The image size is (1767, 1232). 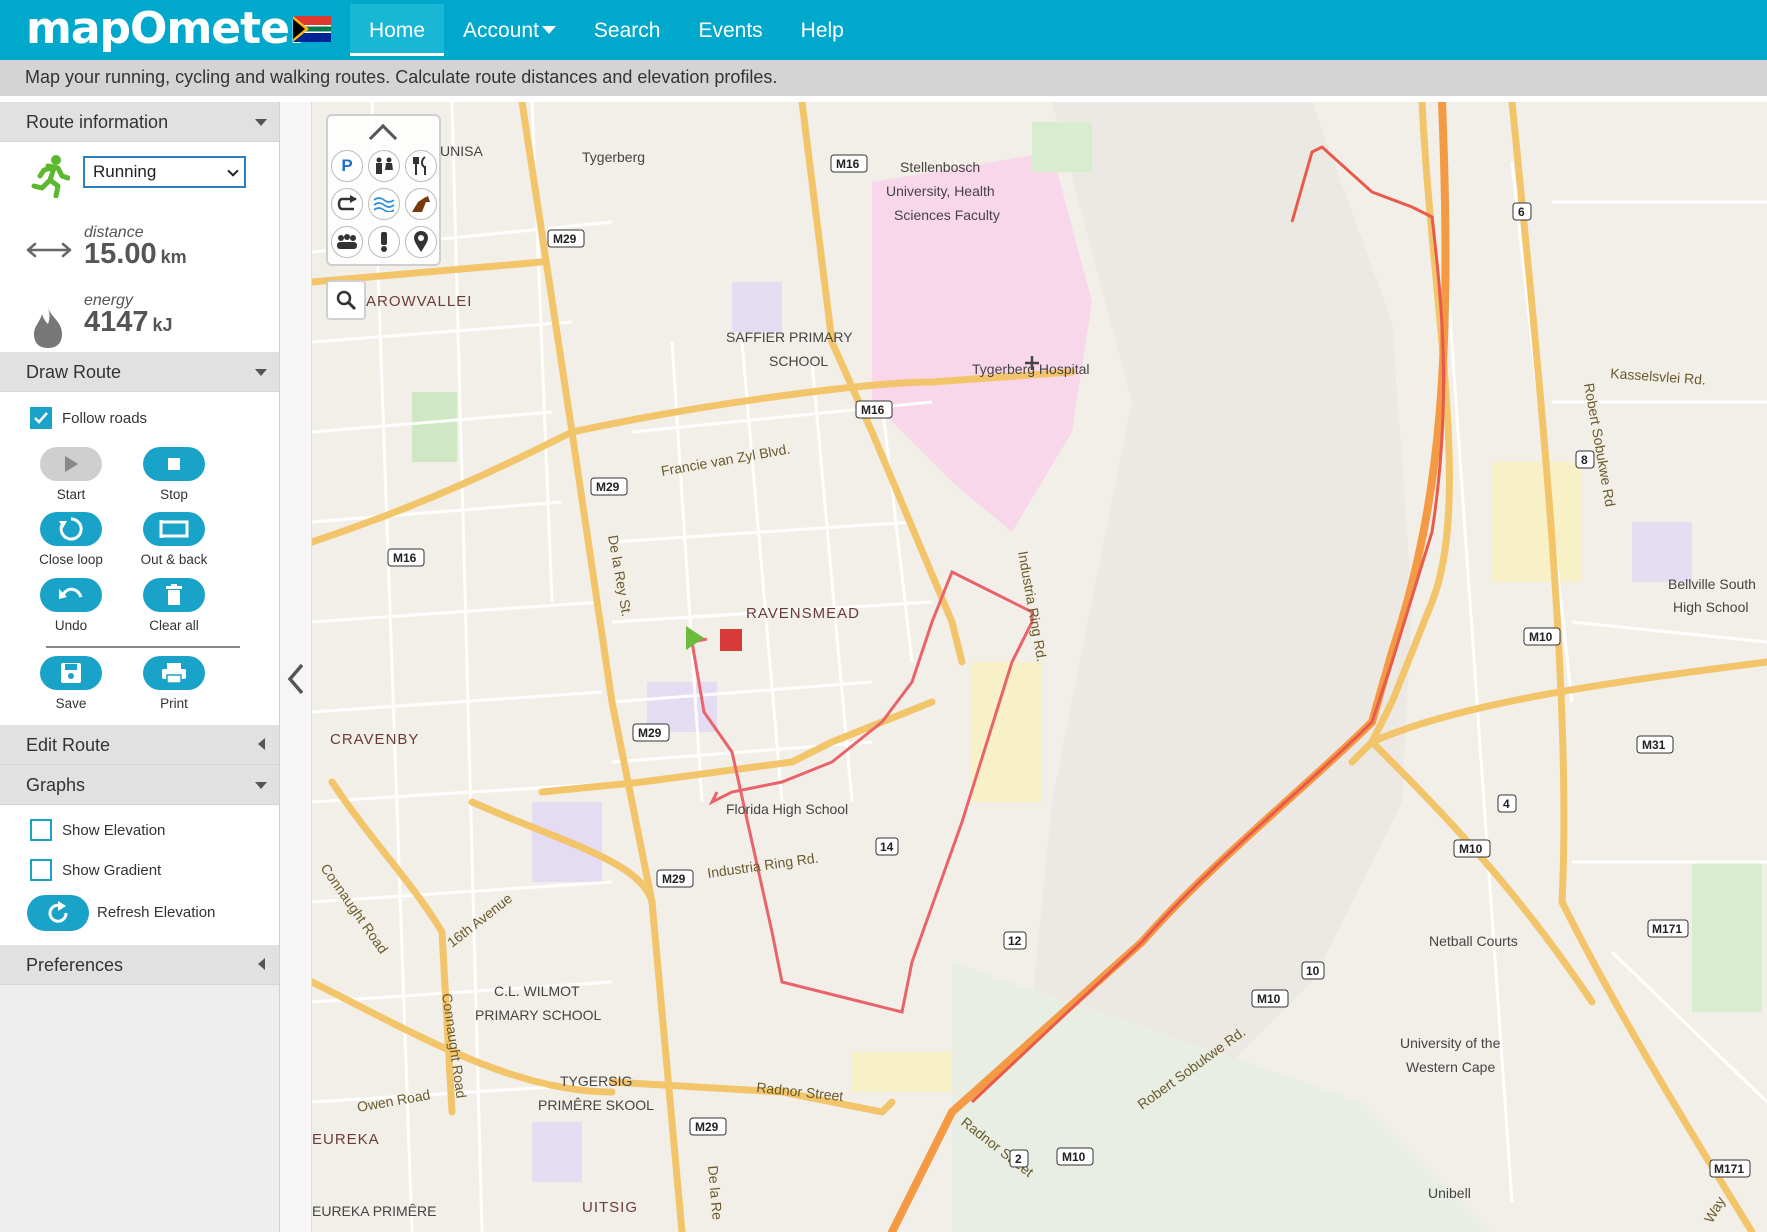 I want to click on show-elevation-checkbox, so click(x=41, y=830).